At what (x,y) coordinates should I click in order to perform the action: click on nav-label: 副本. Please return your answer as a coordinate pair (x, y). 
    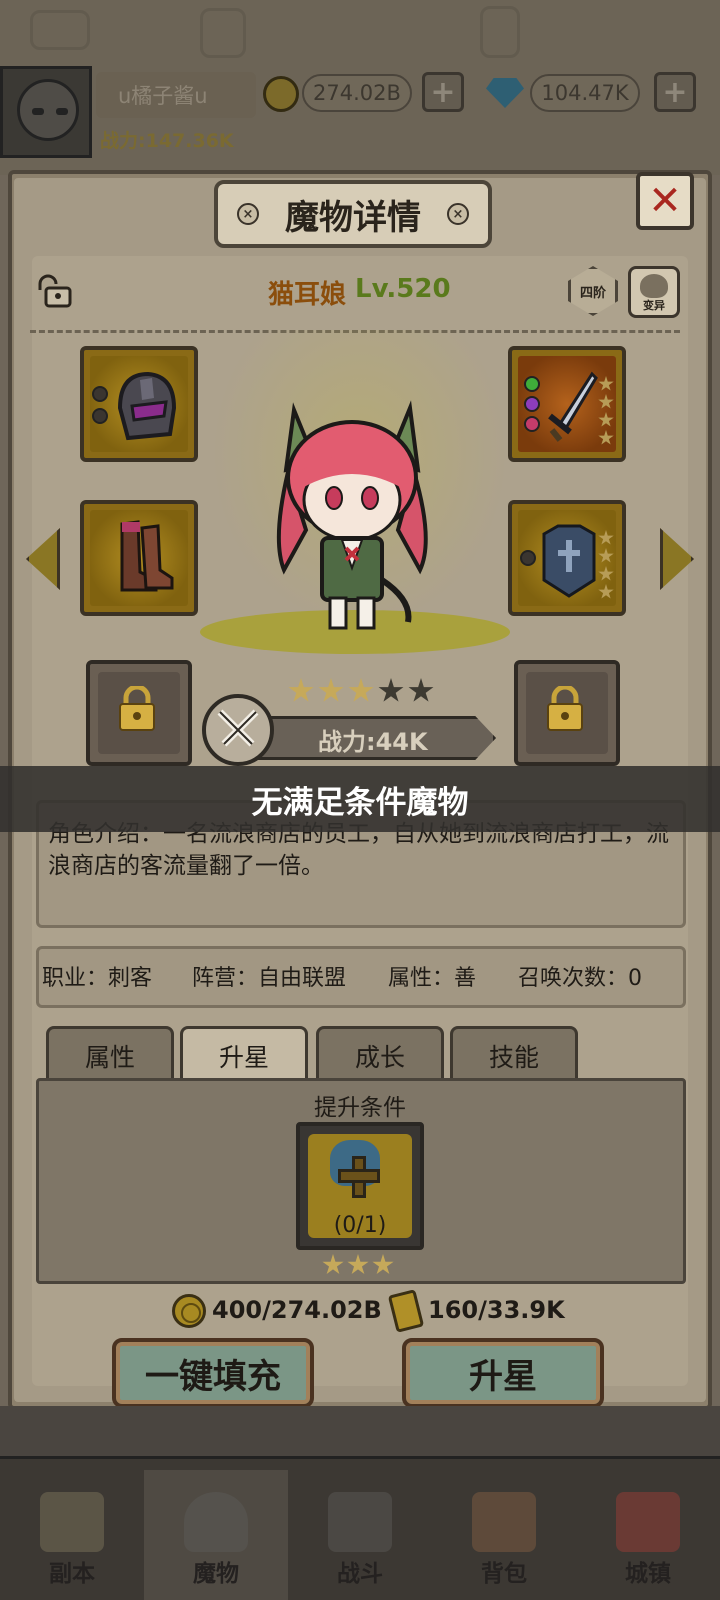
    Looking at the image, I should click on (72, 1574).